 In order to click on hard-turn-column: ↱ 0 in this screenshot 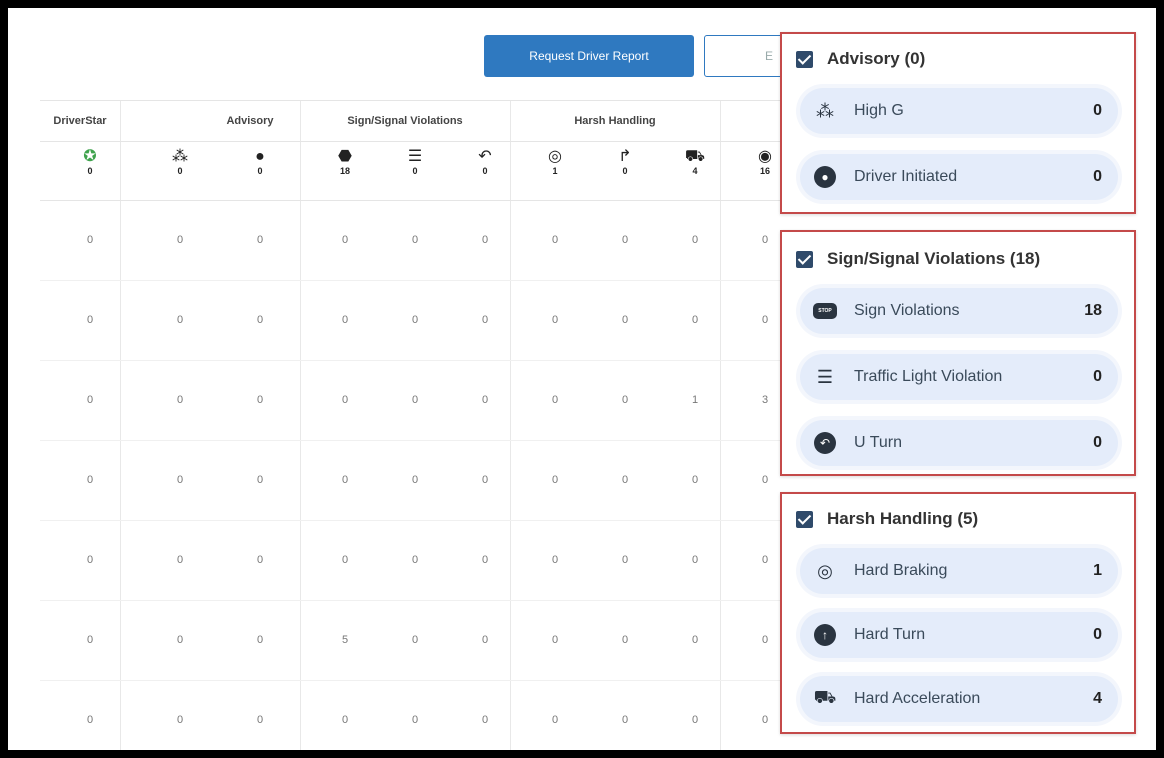, I will do `click(625, 162)`.